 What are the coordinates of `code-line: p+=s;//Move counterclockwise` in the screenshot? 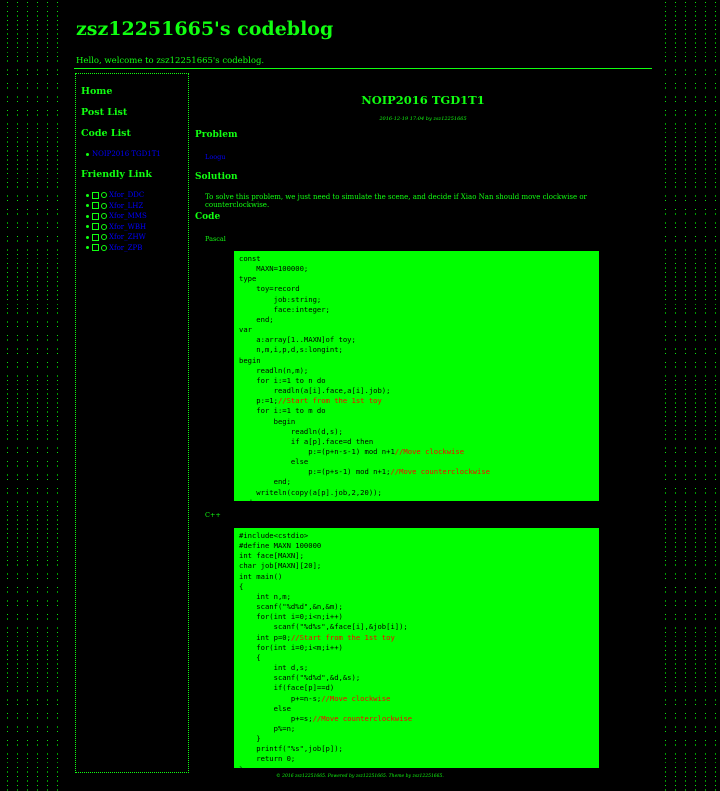 It's located at (325, 718).